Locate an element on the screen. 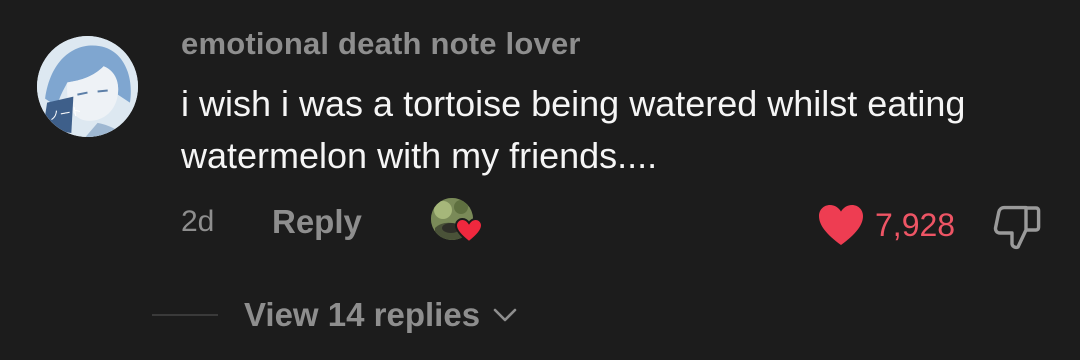 This screenshot has width=1080, height=360. creator-liked-badge is located at coordinates (461, 223).